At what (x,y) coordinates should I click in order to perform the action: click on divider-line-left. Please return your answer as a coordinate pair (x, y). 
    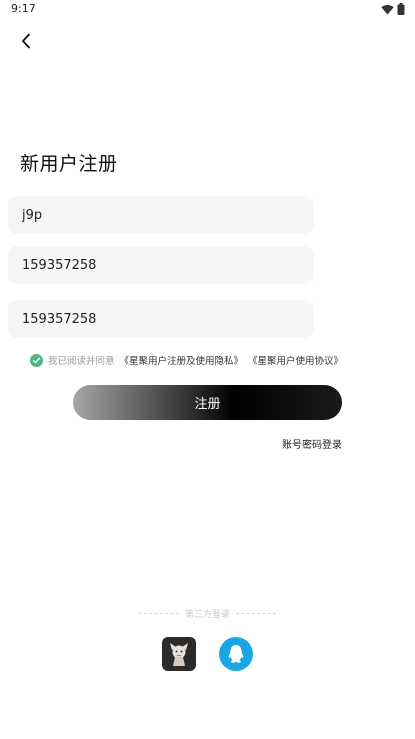
    Looking at the image, I should click on (158, 613).